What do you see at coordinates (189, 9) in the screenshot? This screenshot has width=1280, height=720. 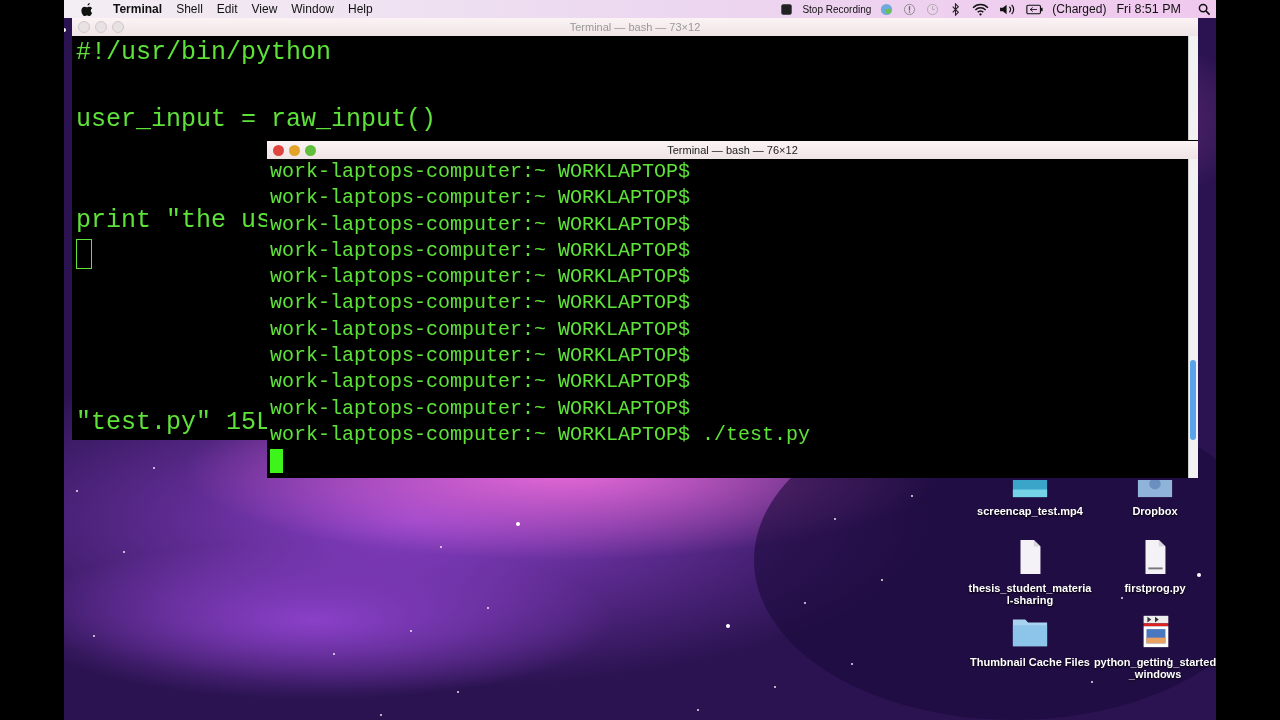 I see `menu-item: Shell` at bounding box center [189, 9].